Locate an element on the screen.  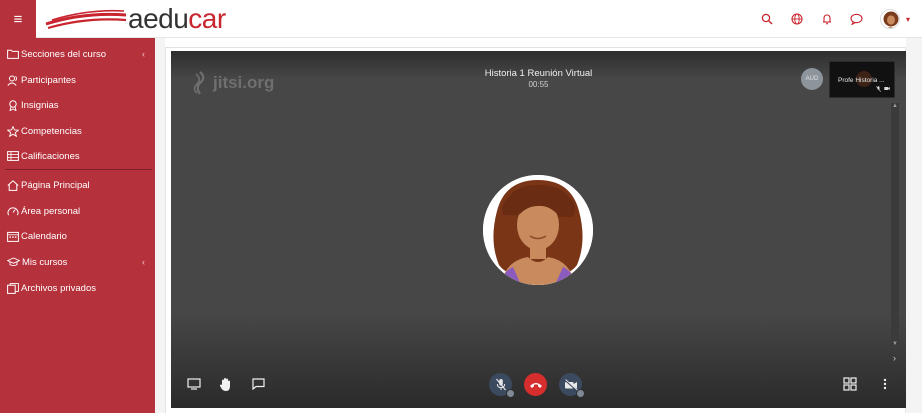
menu-toggle-button: ≡ is located at coordinates (18, 19).